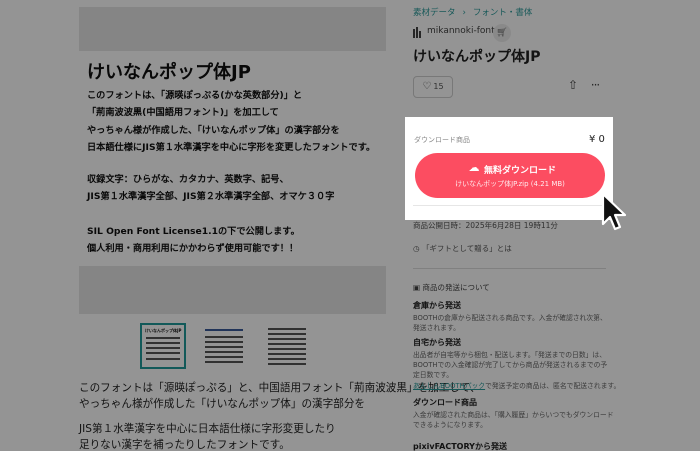 This screenshot has width=700, height=451. I want to click on gallery-top-area, so click(232, 29).